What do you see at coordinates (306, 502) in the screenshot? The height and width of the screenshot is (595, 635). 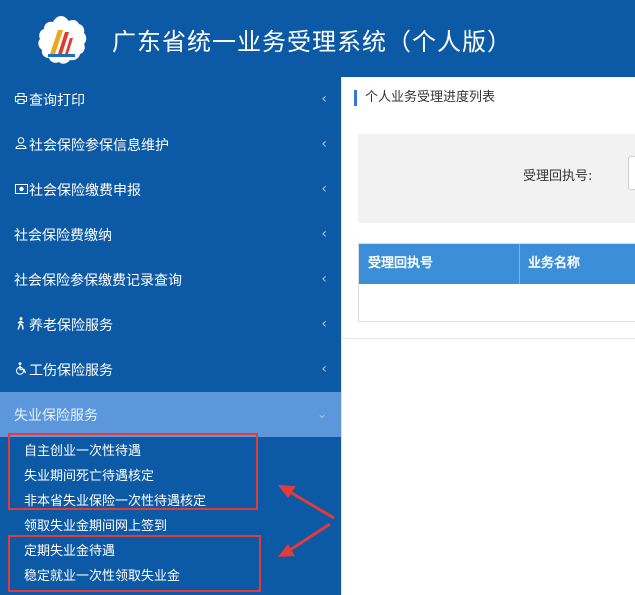 I see `annotation-arrow-upper` at bounding box center [306, 502].